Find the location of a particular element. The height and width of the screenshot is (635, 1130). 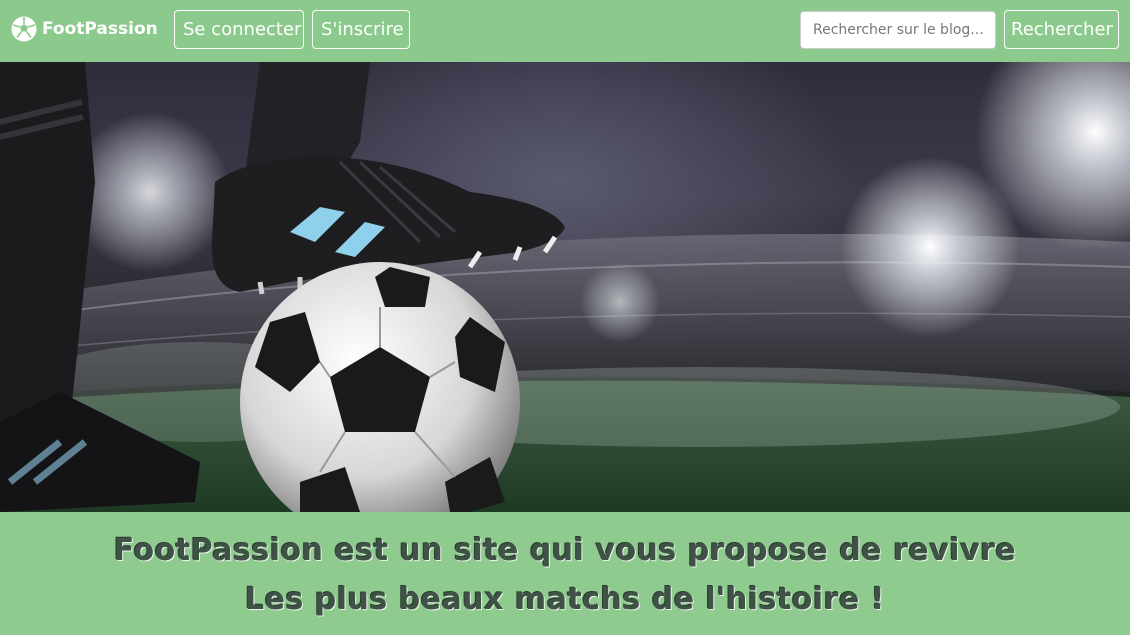

register-button: S'inscrire is located at coordinates (361, 29).